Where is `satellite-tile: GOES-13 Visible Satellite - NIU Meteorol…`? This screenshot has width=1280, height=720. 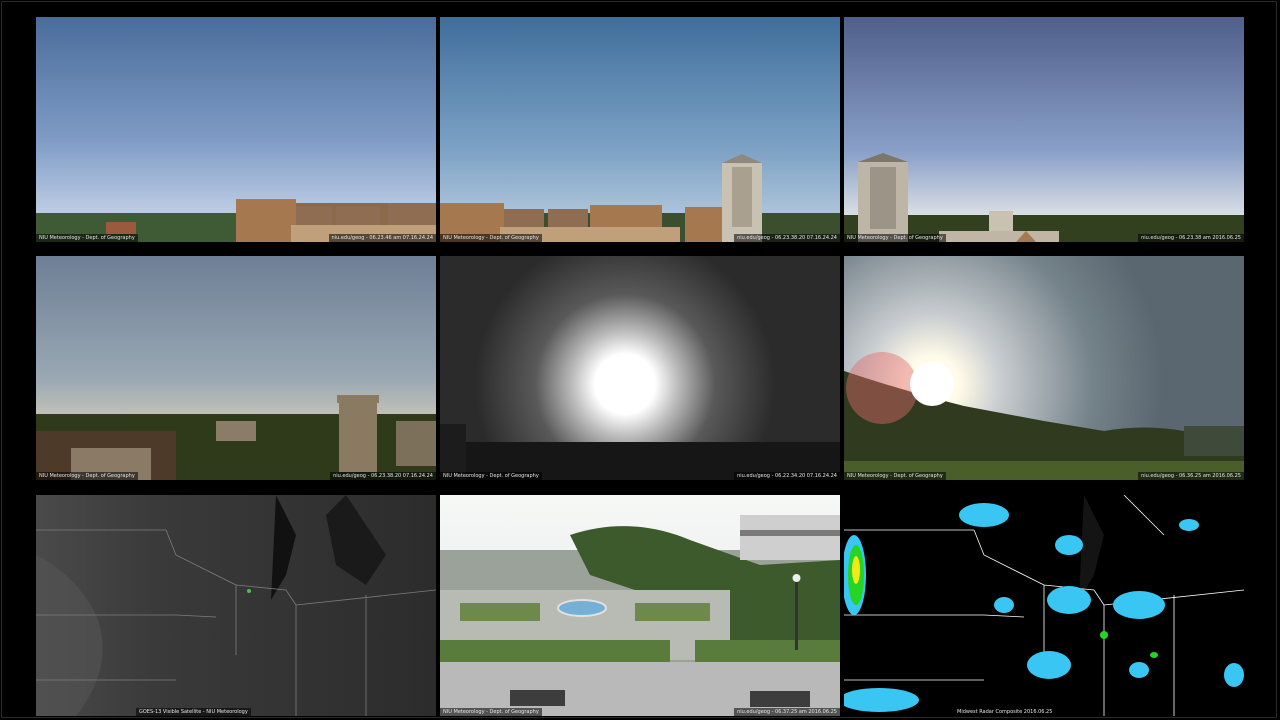
satellite-tile: GOES-13 Visible Satellite - NIU Meteorol… is located at coordinates (236, 605).